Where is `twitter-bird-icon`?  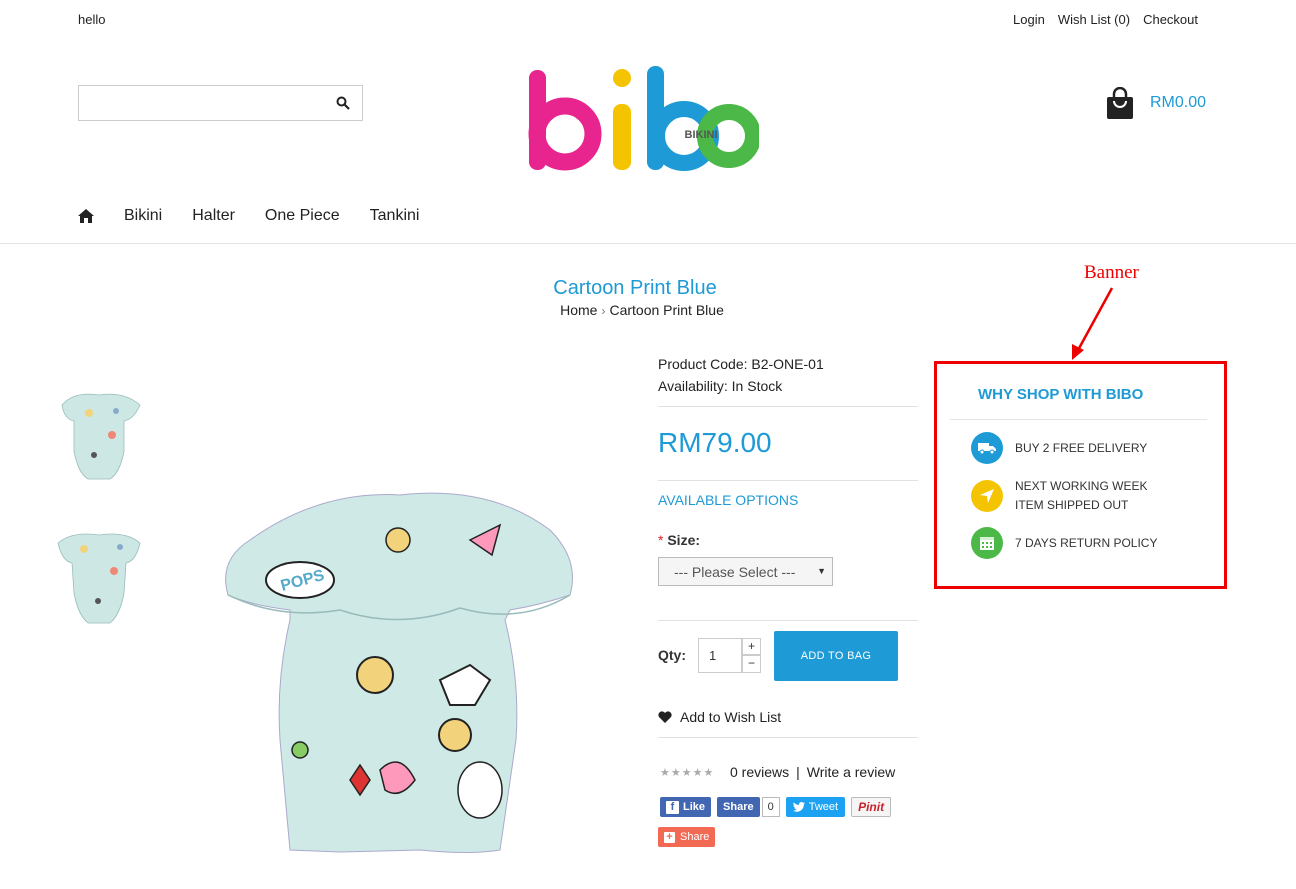 twitter-bird-icon is located at coordinates (798, 807).